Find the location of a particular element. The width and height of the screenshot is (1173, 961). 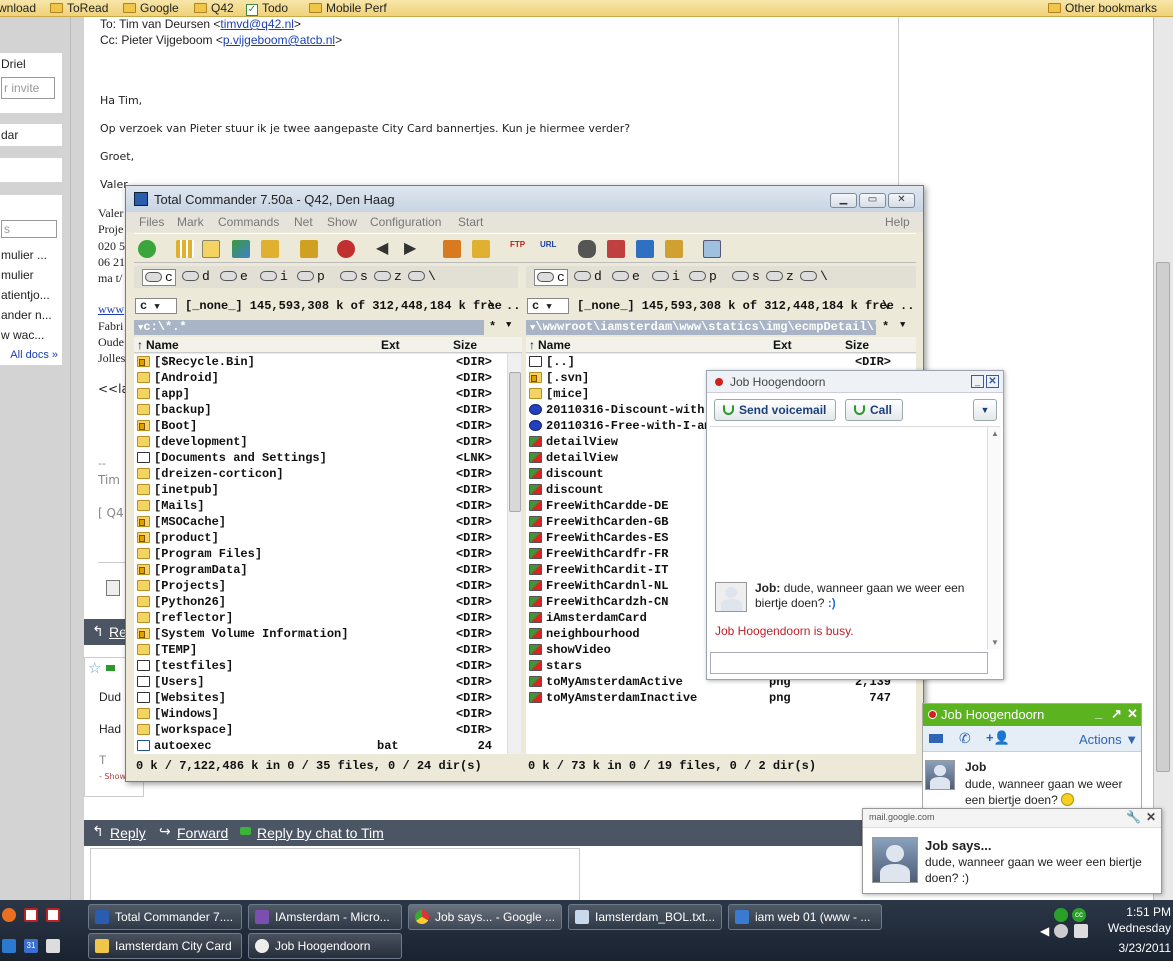

file-row: [app] <DIR> is located at coordinates (321, 394).